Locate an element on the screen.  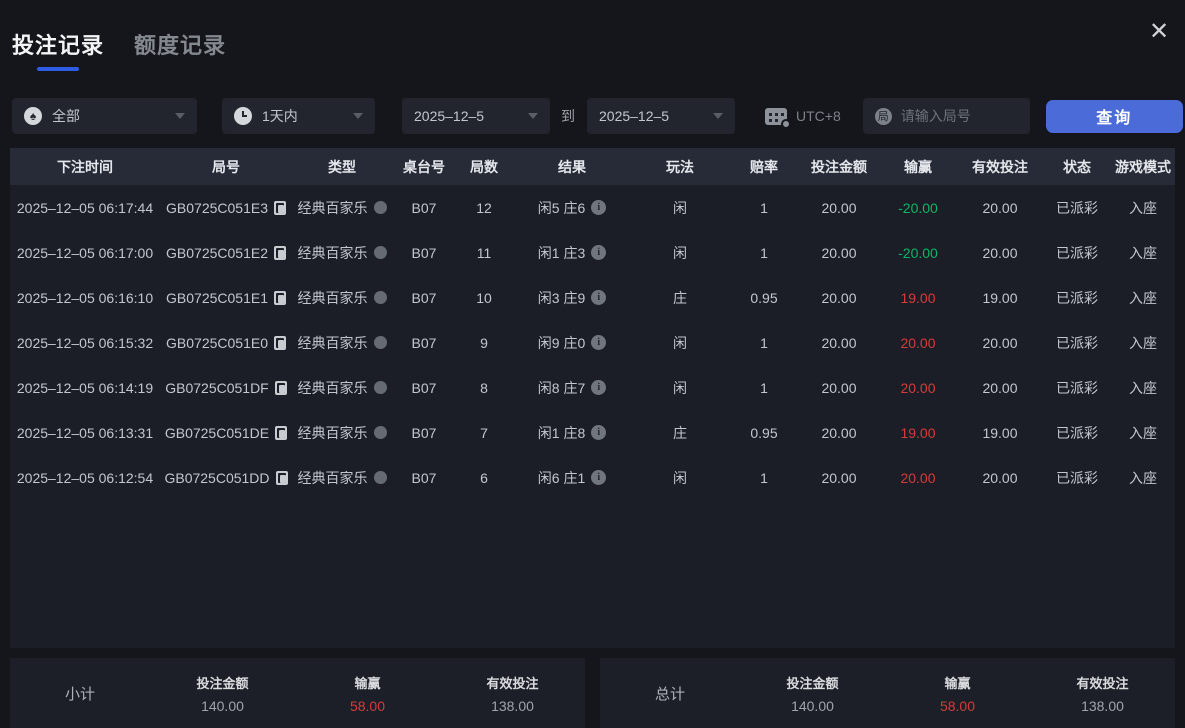
cell-time: 2025–12–05 06:17:44 is located at coordinates (85, 207).